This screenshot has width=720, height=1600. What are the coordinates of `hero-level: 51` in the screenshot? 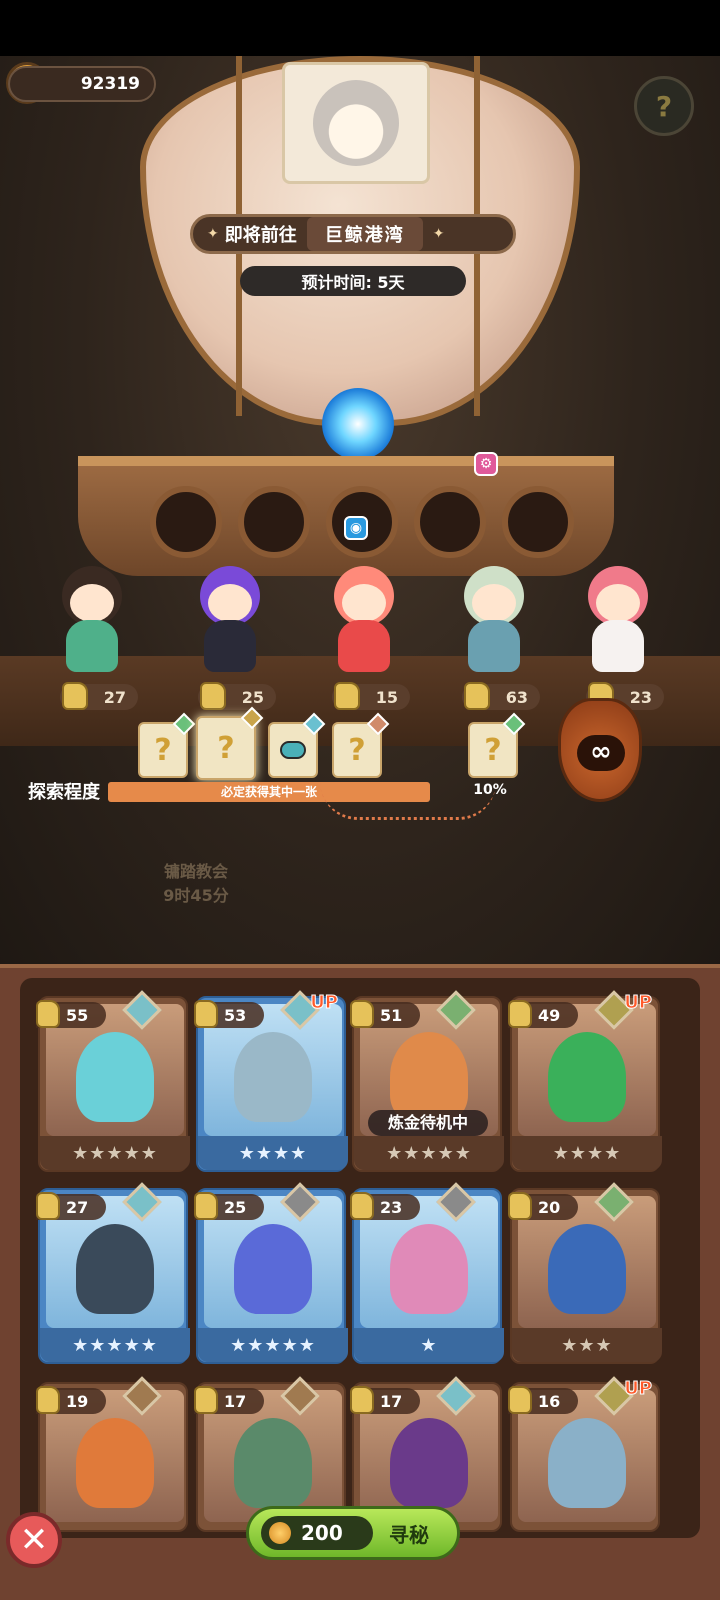 It's located at (391, 1015).